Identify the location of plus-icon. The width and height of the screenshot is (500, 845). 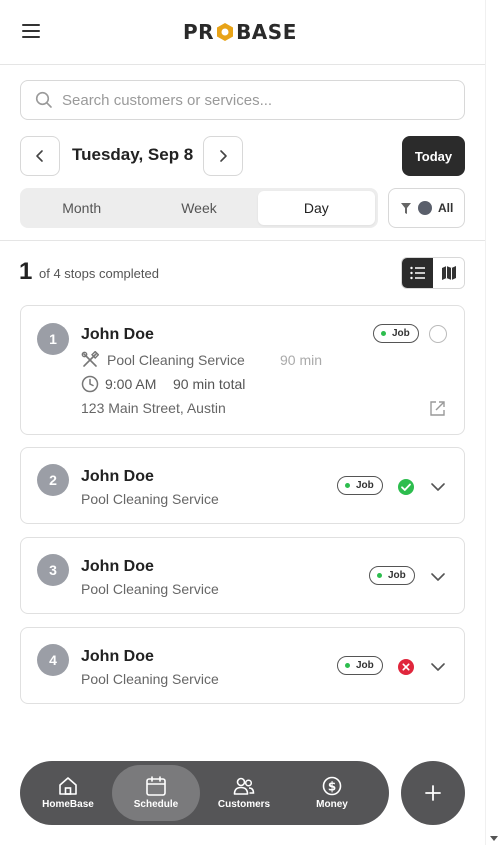
(433, 793).